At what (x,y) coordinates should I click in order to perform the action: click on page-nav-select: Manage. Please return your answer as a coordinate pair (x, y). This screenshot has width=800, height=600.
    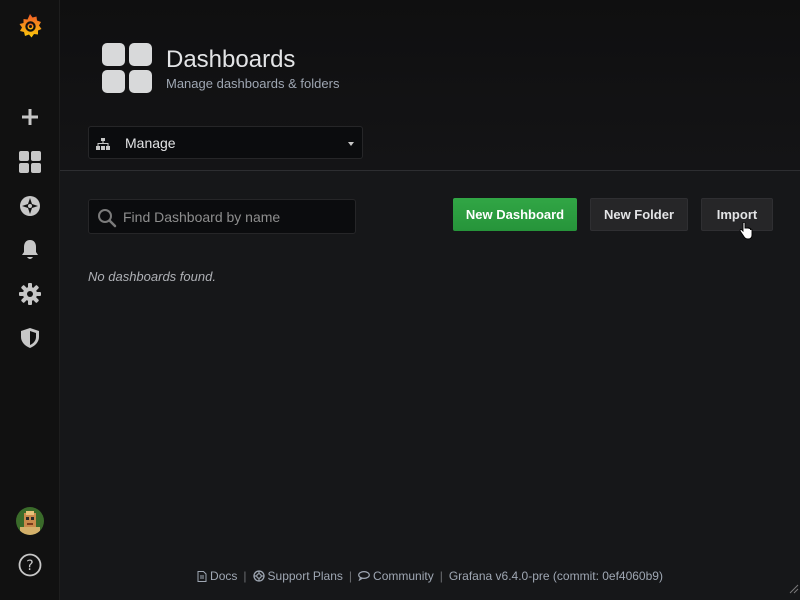
    Looking at the image, I should click on (225, 142).